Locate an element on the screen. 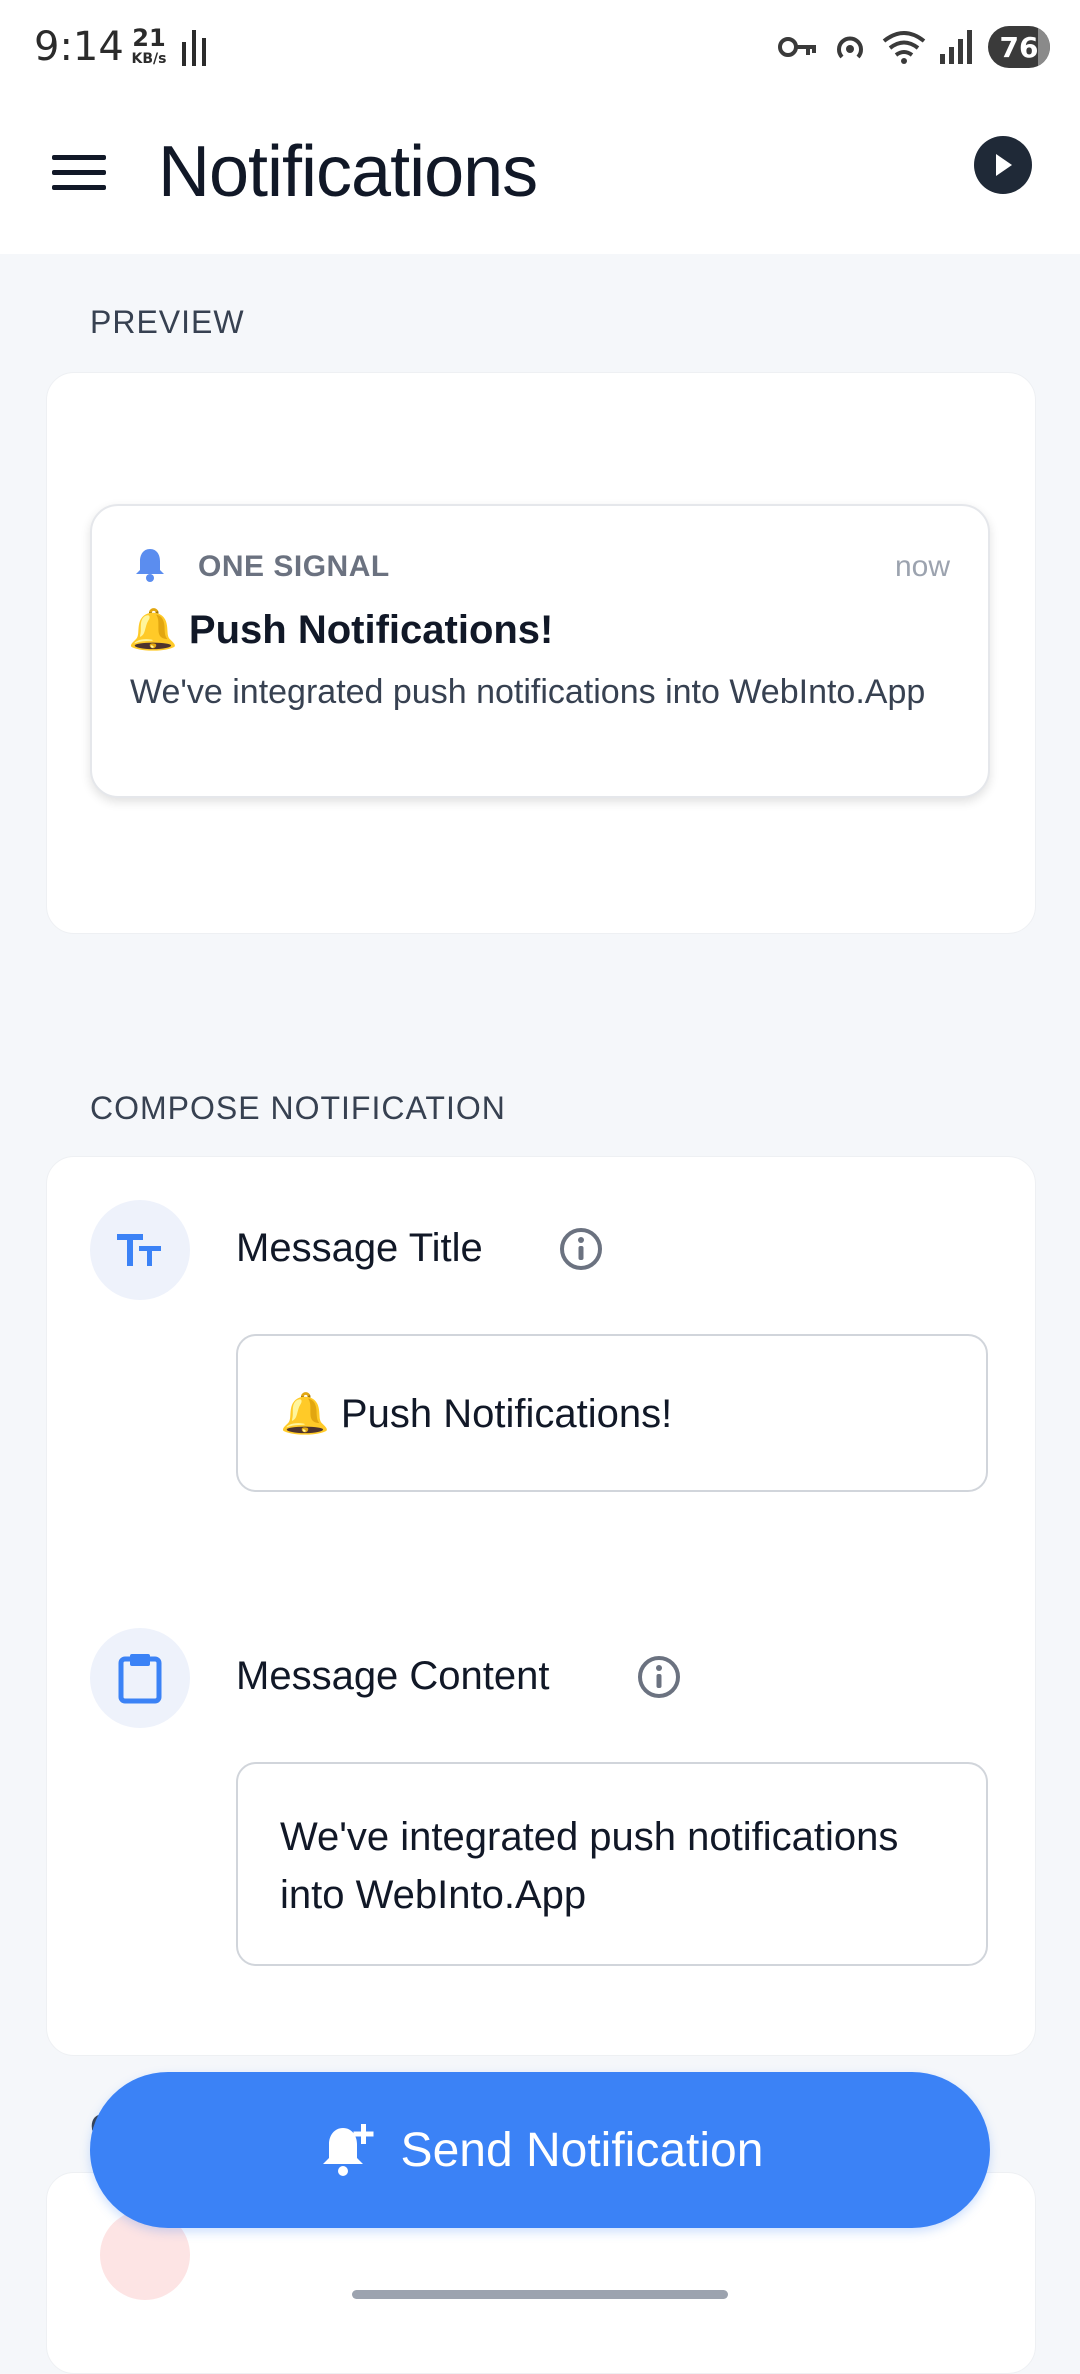  status-time: 9:14 is located at coordinates (79, 47).